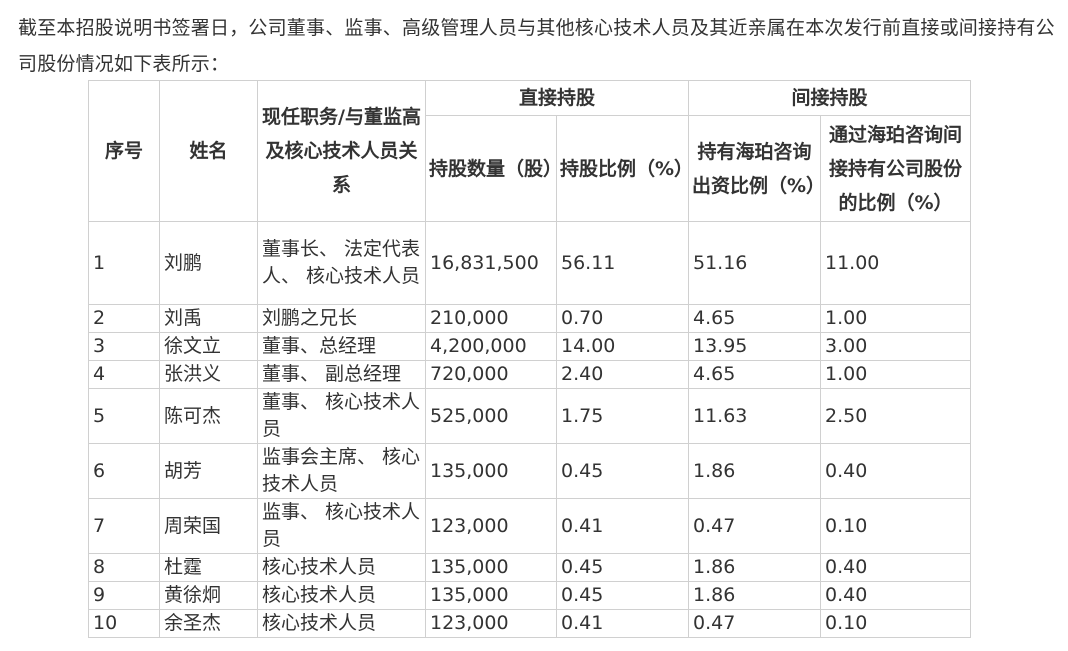 The width and height of the screenshot is (1068, 651). I want to click on cell-shares: 720,000, so click(491, 374).